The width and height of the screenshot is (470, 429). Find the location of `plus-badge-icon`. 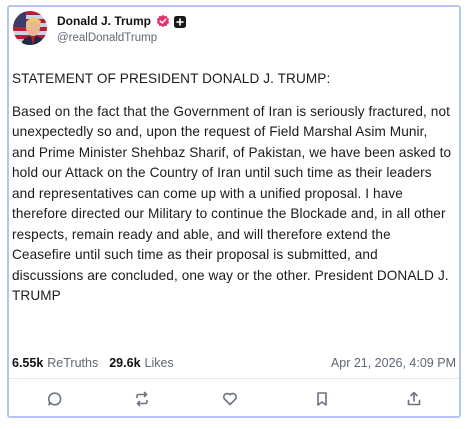

plus-badge-icon is located at coordinates (180, 21).